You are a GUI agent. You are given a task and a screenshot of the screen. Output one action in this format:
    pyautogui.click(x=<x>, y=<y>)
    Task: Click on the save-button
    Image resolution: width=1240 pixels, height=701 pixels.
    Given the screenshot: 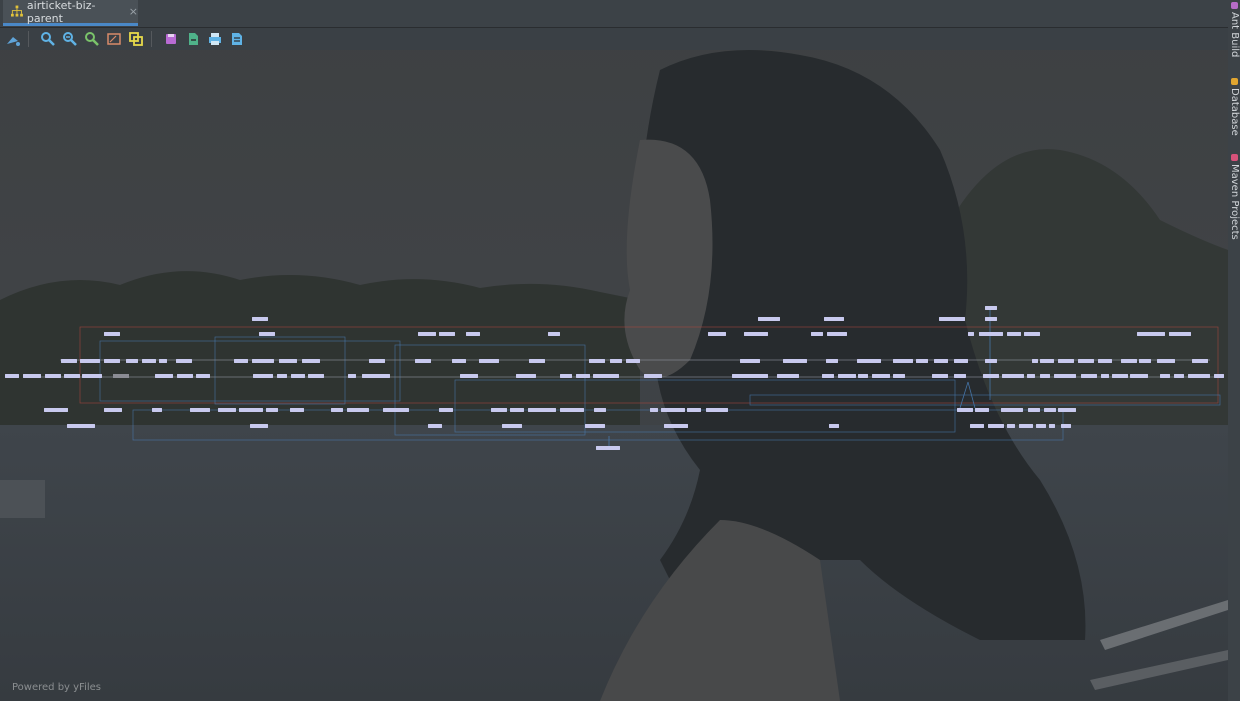 What is the action you would take?
    pyautogui.click(x=171, y=39)
    